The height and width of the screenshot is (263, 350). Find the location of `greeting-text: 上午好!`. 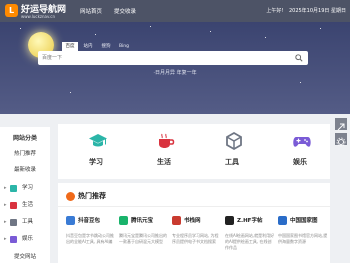

greeting-text: 上午好! is located at coordinates (275, 11).